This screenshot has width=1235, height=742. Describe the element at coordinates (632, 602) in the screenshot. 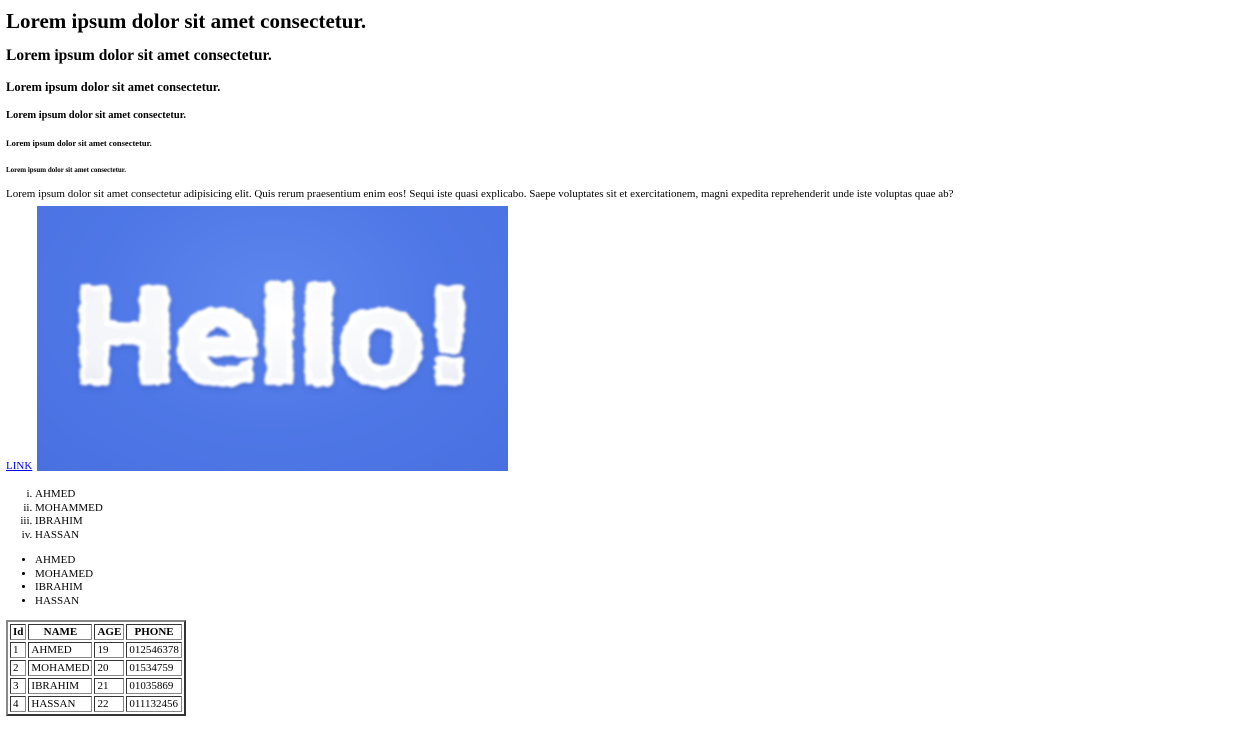

I see `unordered-list-item: HASSAN` at that location.